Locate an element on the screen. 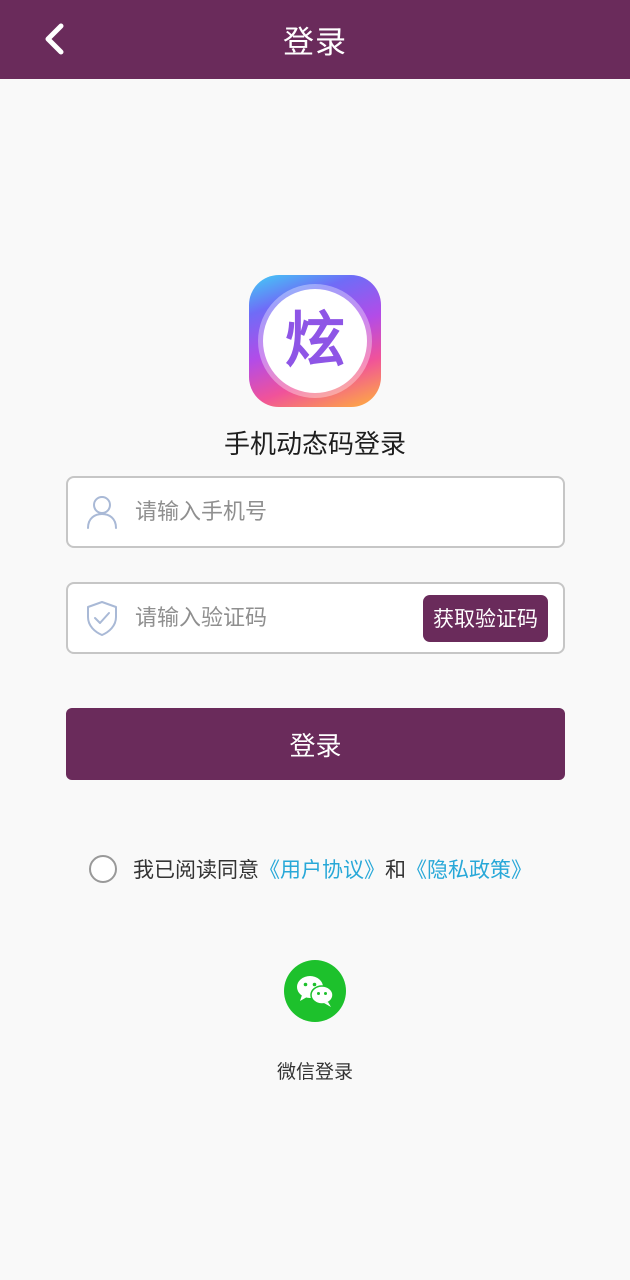  back-button is located at coordinates (55, 39).